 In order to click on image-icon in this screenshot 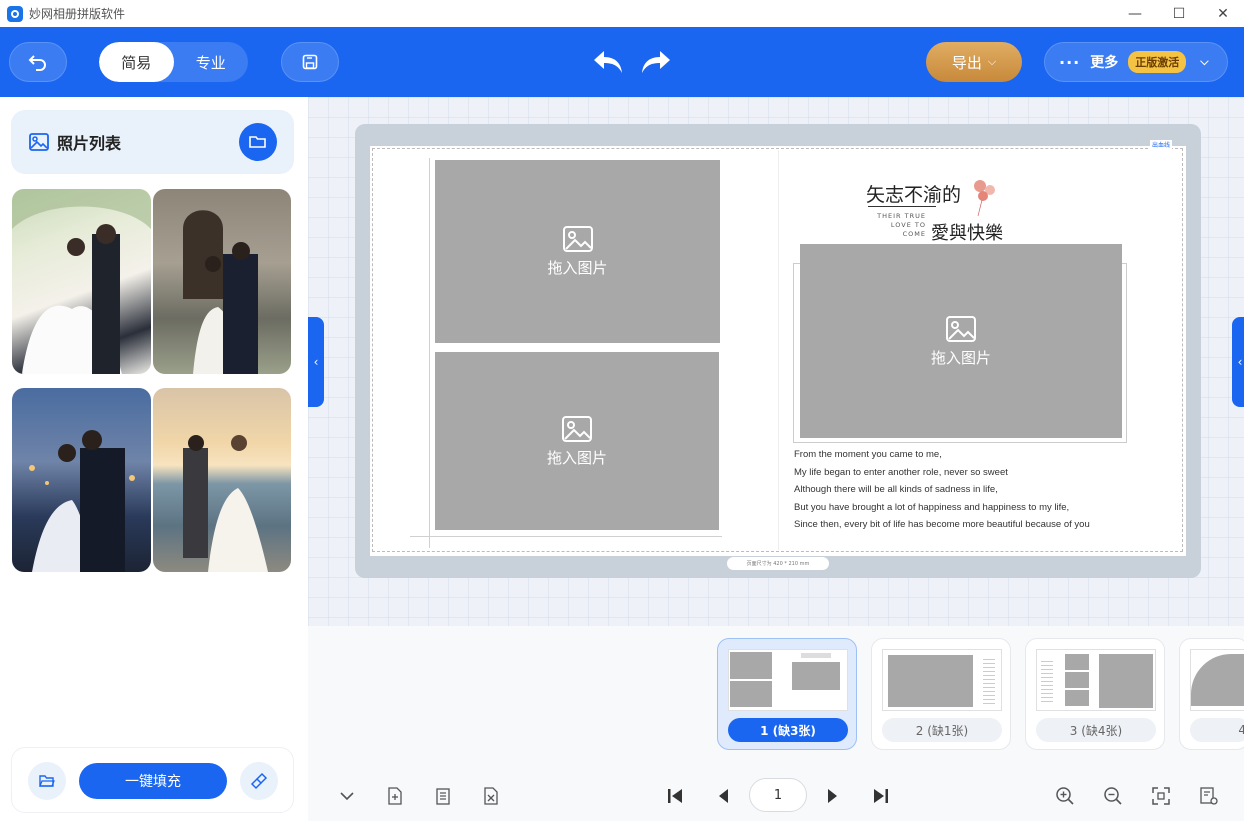, I will do `click(39, 142)`.